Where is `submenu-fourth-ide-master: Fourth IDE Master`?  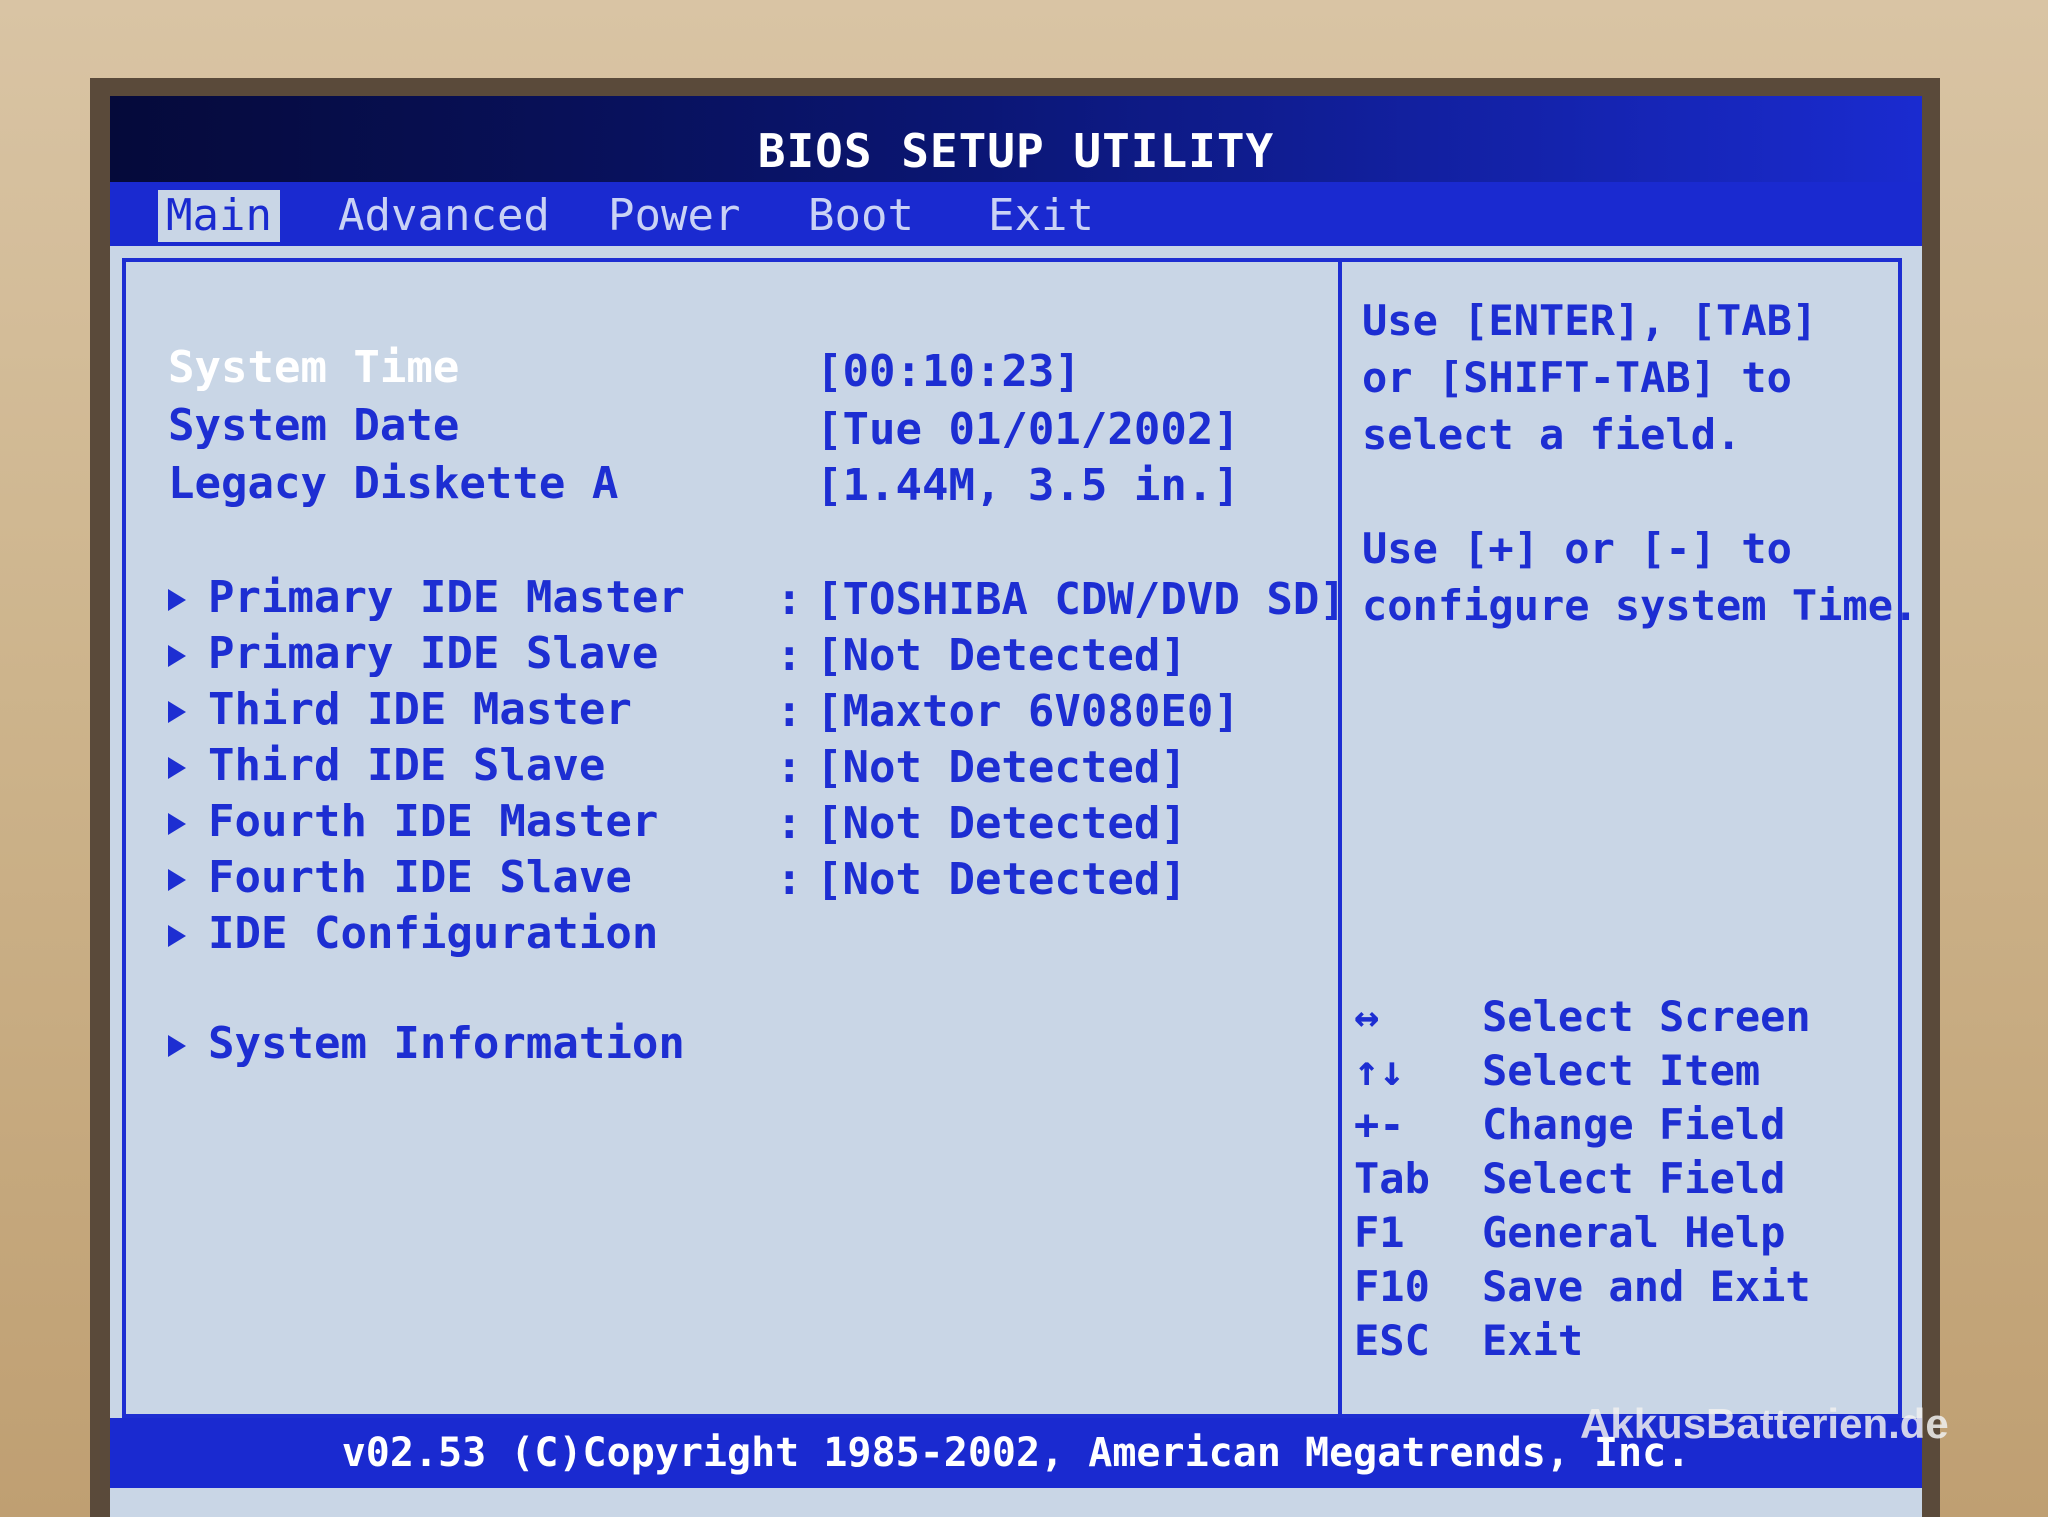
submenu-fourth-ide-master: Fourth IDE Master is located at coordinates (413, 821).